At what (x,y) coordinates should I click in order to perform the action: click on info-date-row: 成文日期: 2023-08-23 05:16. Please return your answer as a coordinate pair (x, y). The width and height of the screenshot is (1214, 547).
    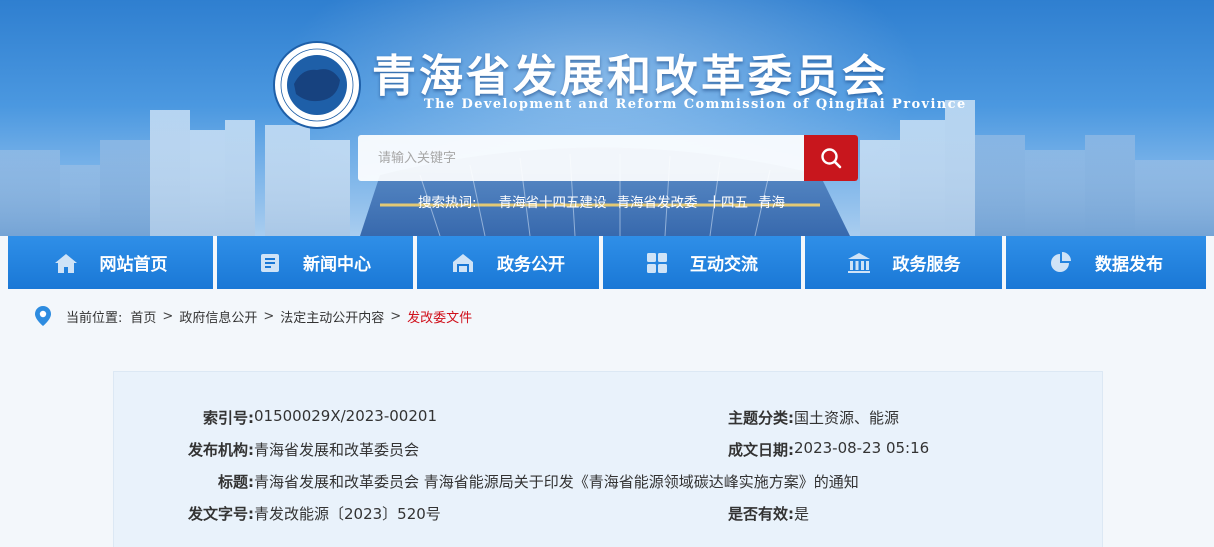
    Looking at the image, I should click on (821, 449).